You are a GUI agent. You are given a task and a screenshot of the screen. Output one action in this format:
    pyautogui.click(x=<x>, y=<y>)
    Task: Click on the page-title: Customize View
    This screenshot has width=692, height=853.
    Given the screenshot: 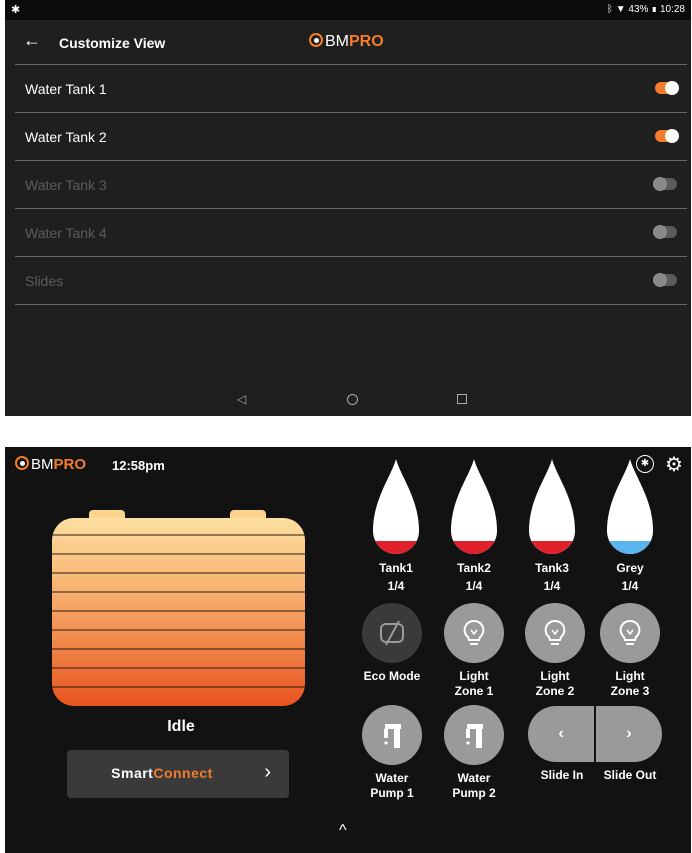 What is the action you would take?
    pyautogui.click(x=112, y=43)
    